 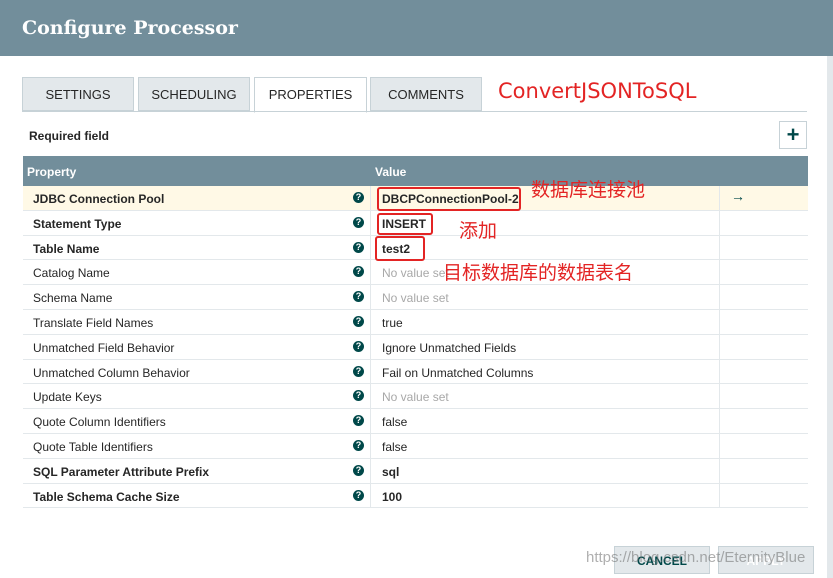 What do you see at coordinates (52, 172) in the screenshot?
I see `header-property: Property` at bounding box center [52, 172].